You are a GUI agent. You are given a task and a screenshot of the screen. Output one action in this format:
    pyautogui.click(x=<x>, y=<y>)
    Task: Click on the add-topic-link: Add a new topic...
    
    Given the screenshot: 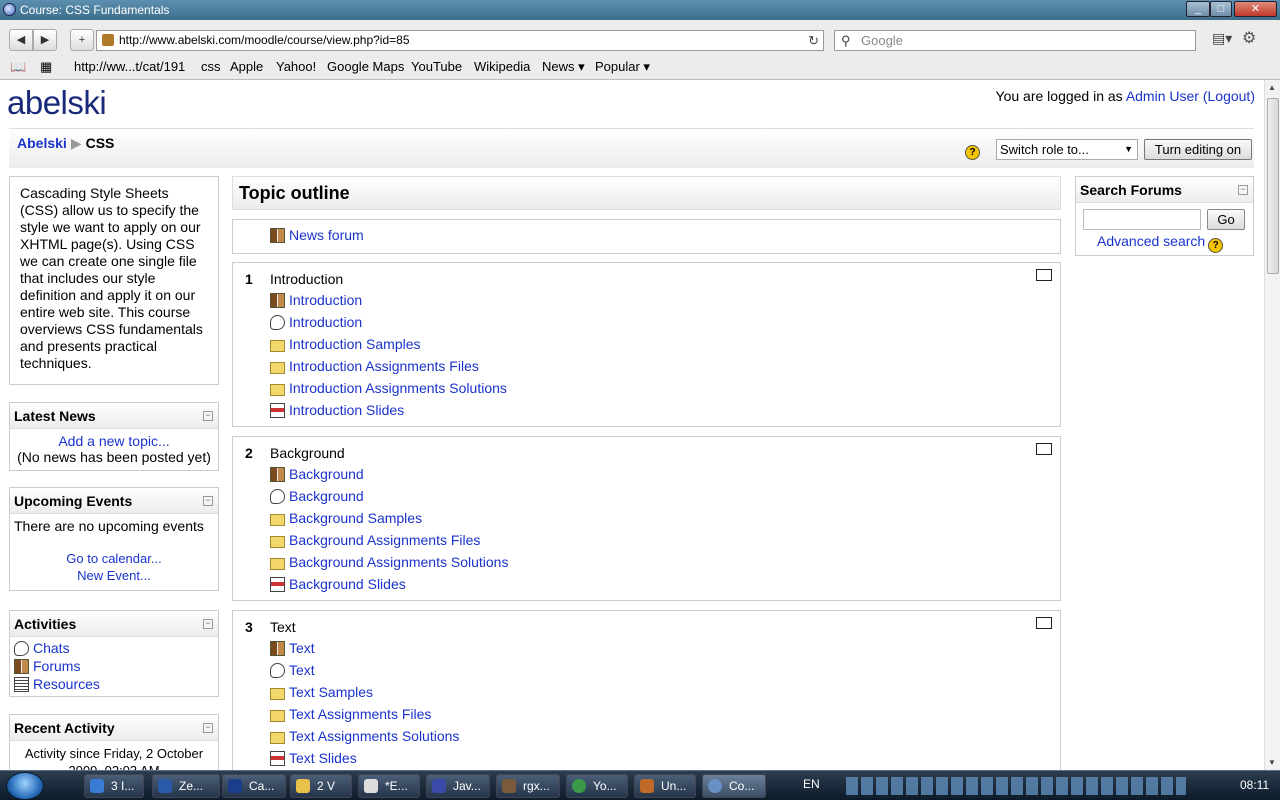 What is the action you would take?
    pyautogui.click(x=113, y=441)
    